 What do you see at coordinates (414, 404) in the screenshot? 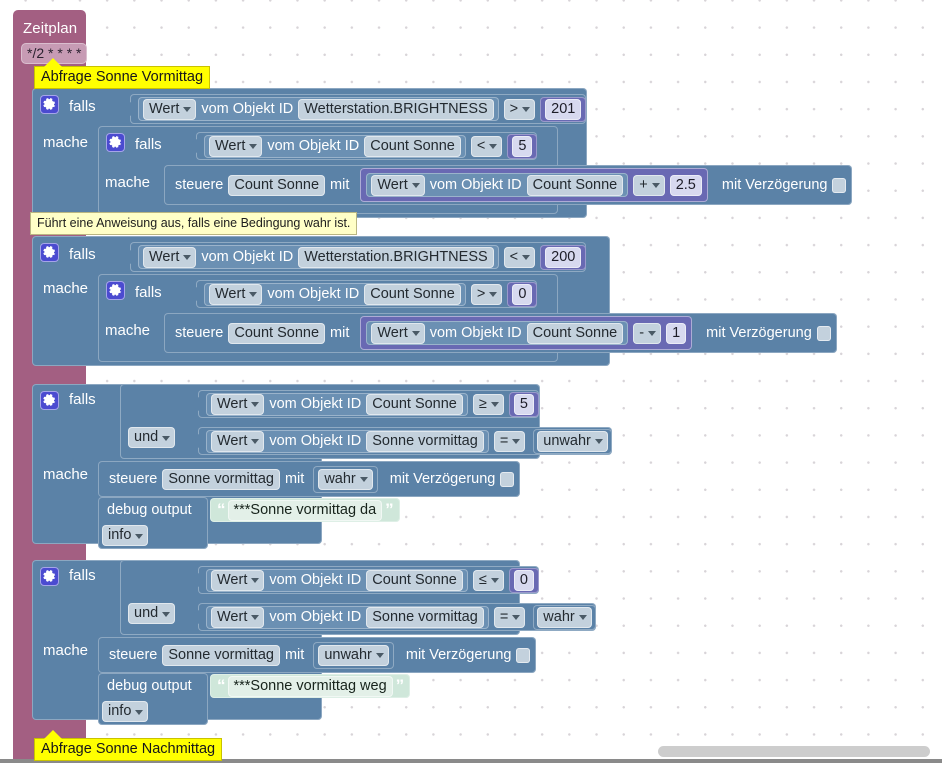
I see `object-id-field-3a: Count Sonne` at bounding box center [414, 404].